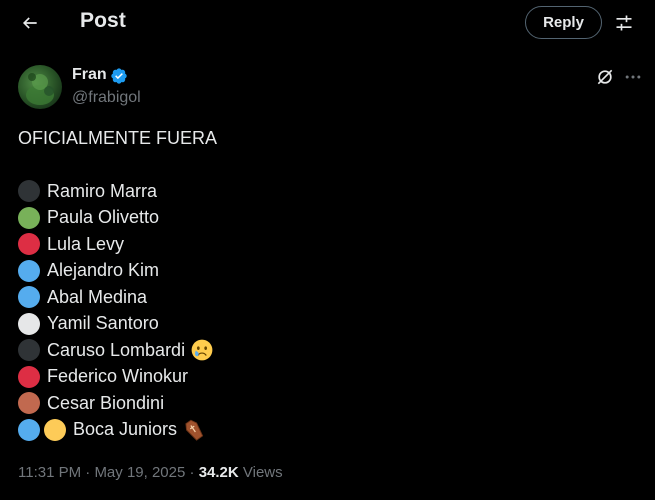 The image size is (655, 500). Describe the element at coordinates (116, 349) in the screenshot. I see `list-item-label: Caruso Lombardi` at that location.